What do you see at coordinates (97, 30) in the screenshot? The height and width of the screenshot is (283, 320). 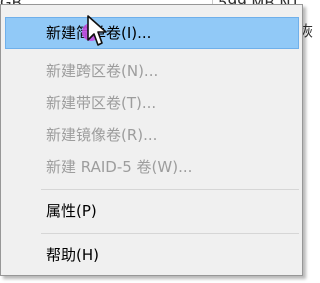 I see `mouse-pointer-icon` at bounding box center [97, 30].